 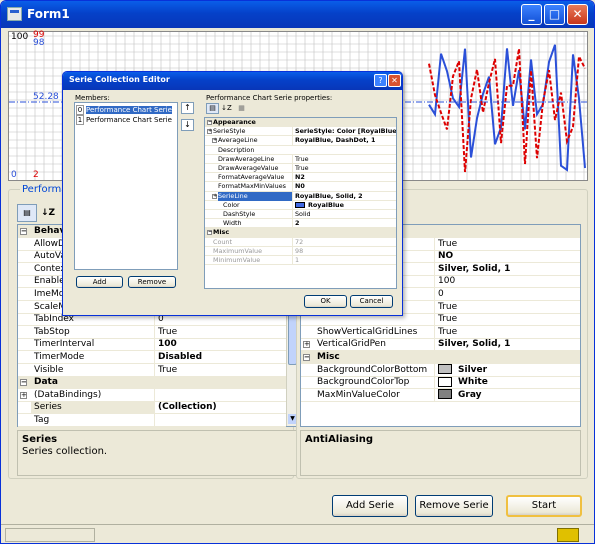 What do you see at coordinates (344, 260) in the screenshot?
I see `property-value: 1` at bounding box center [344, 260].